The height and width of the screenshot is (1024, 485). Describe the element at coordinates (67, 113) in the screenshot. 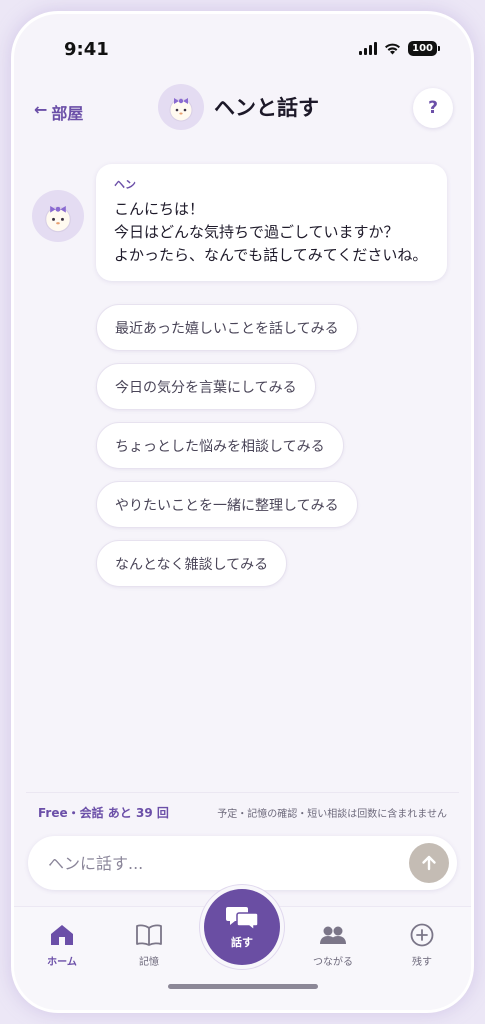

I see `back-label: 部屋` at that location.